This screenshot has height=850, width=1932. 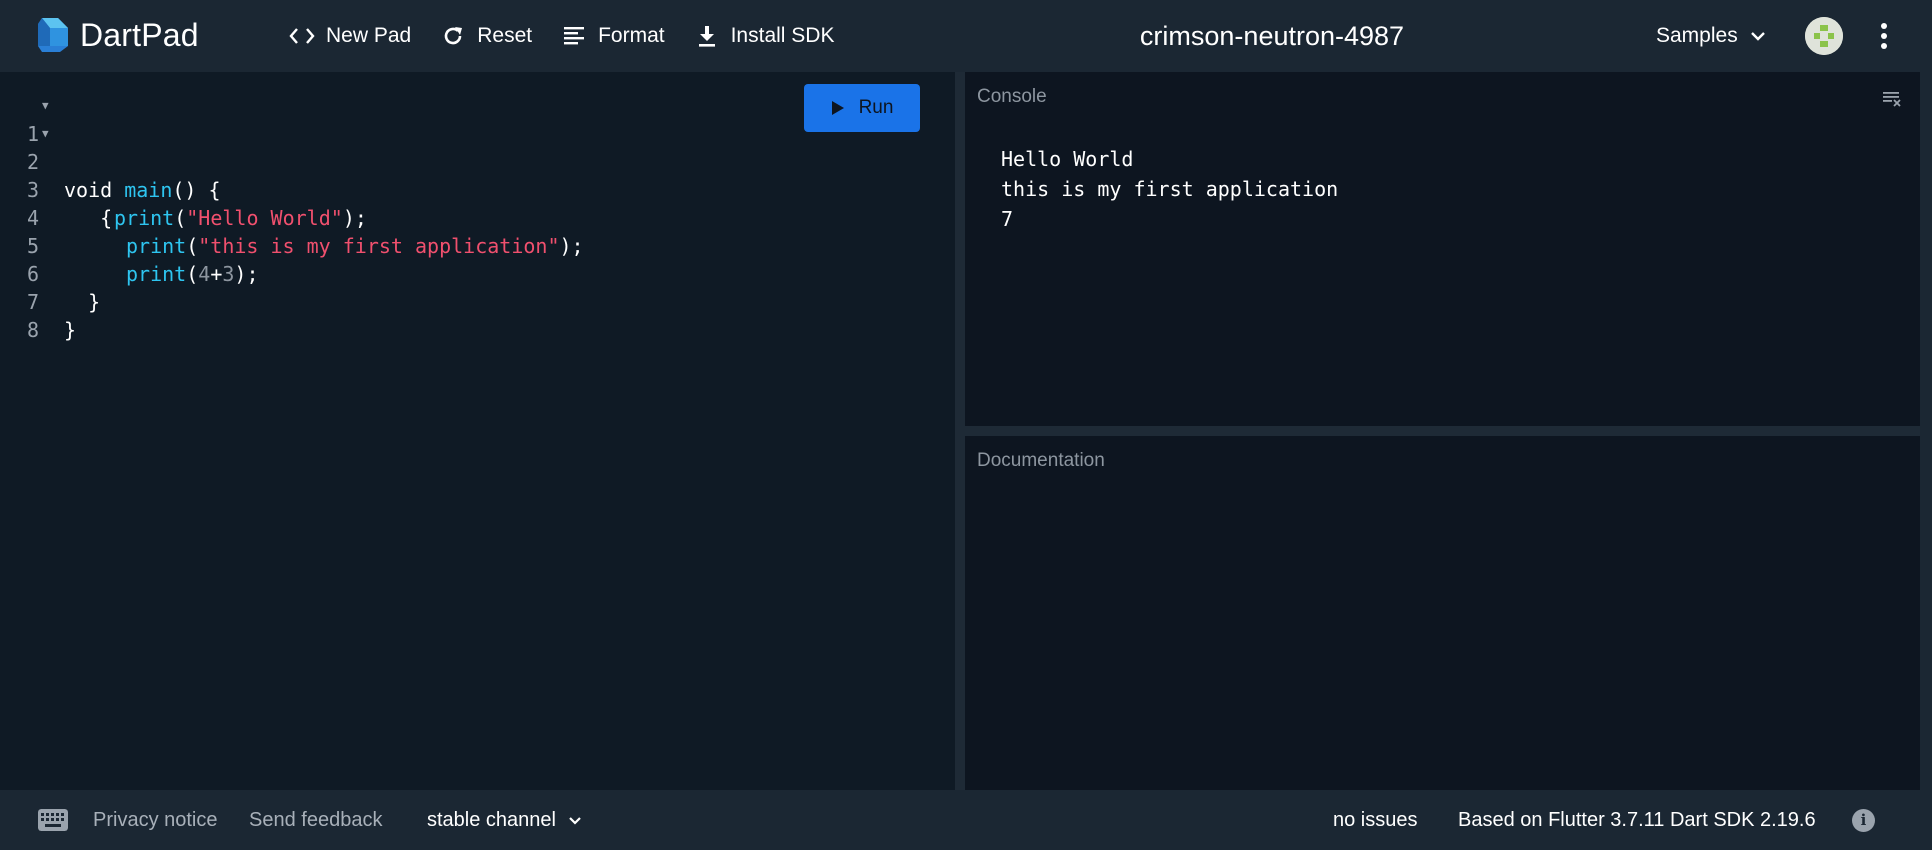 I want to click on number-literal: 3, so click(x=228, y=274).